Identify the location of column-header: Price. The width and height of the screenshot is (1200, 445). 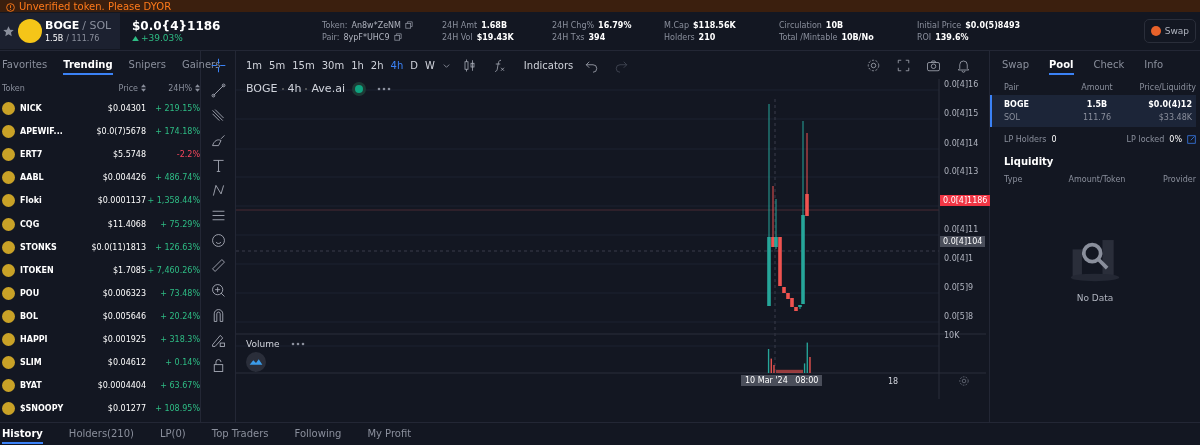
(128, 88).